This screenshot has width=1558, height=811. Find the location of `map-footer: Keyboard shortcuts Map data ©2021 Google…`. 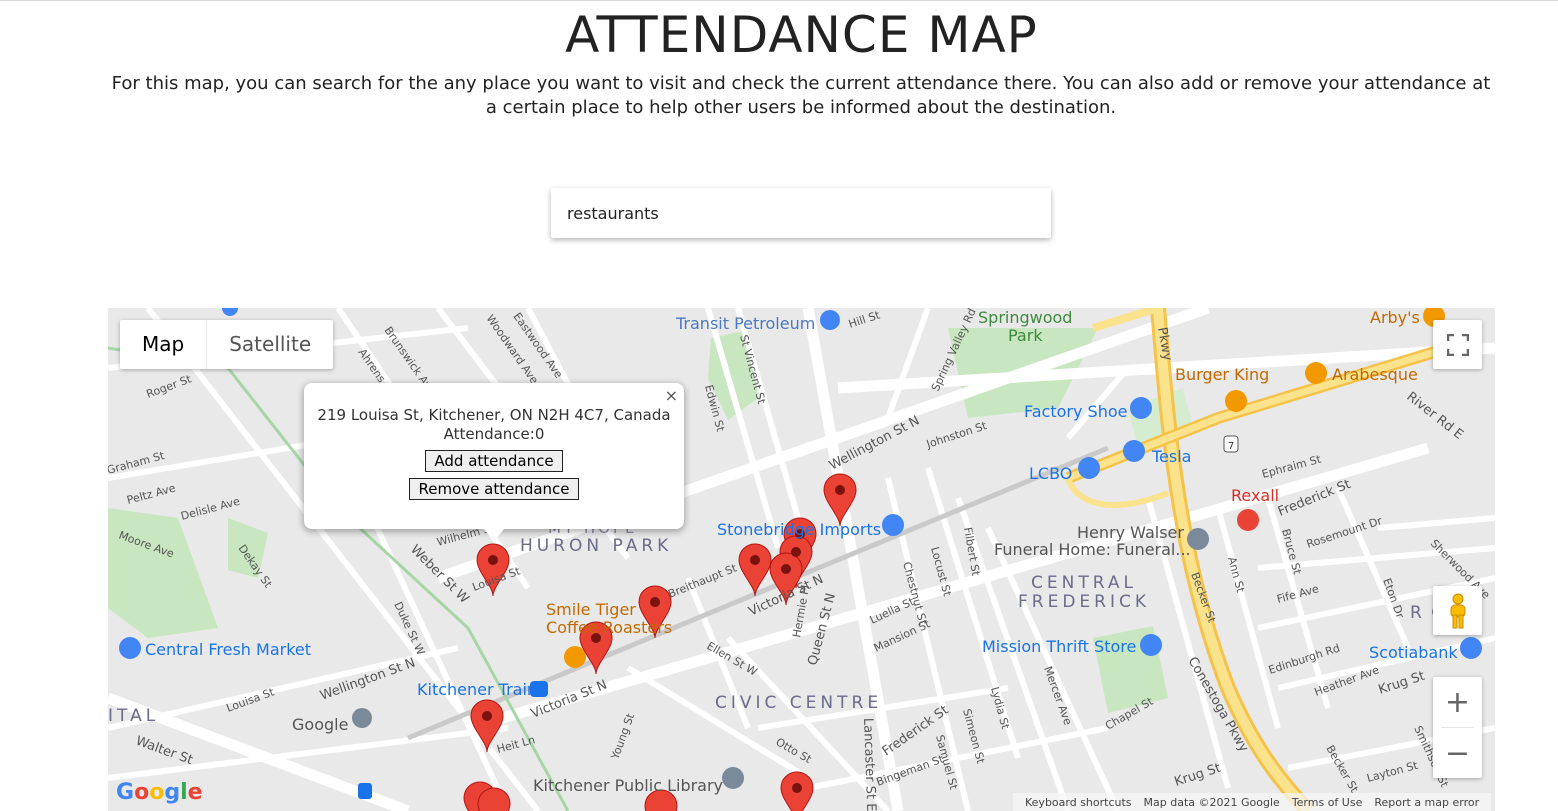

map-footer: Keyboard shortcuts Map data ©2021 Google… is located at coordinates (1252, 802).